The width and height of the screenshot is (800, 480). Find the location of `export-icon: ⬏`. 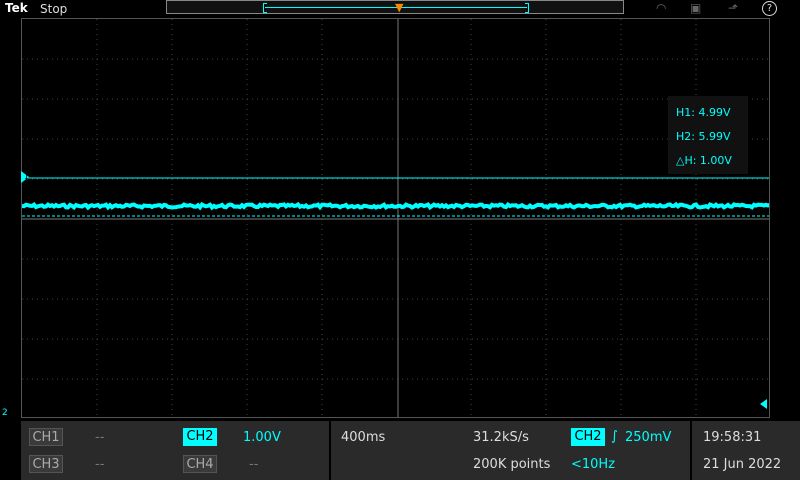

export-icon: ⬏ is located at coordinates (733, 8).